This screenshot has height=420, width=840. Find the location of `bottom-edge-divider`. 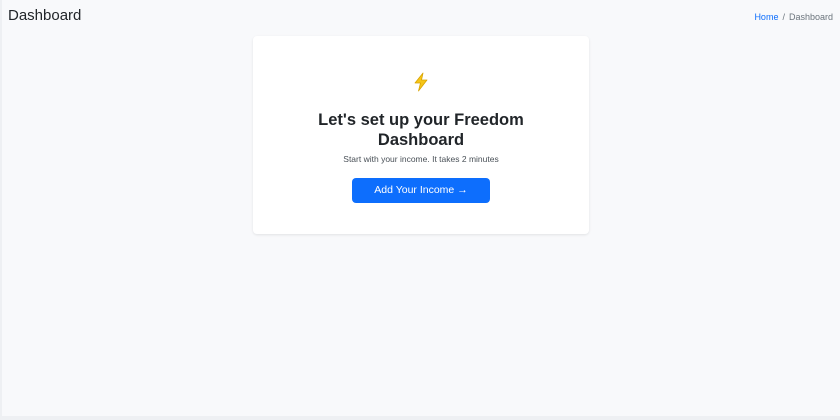

bottom-edge-divider is located at coordinates (420, 418).